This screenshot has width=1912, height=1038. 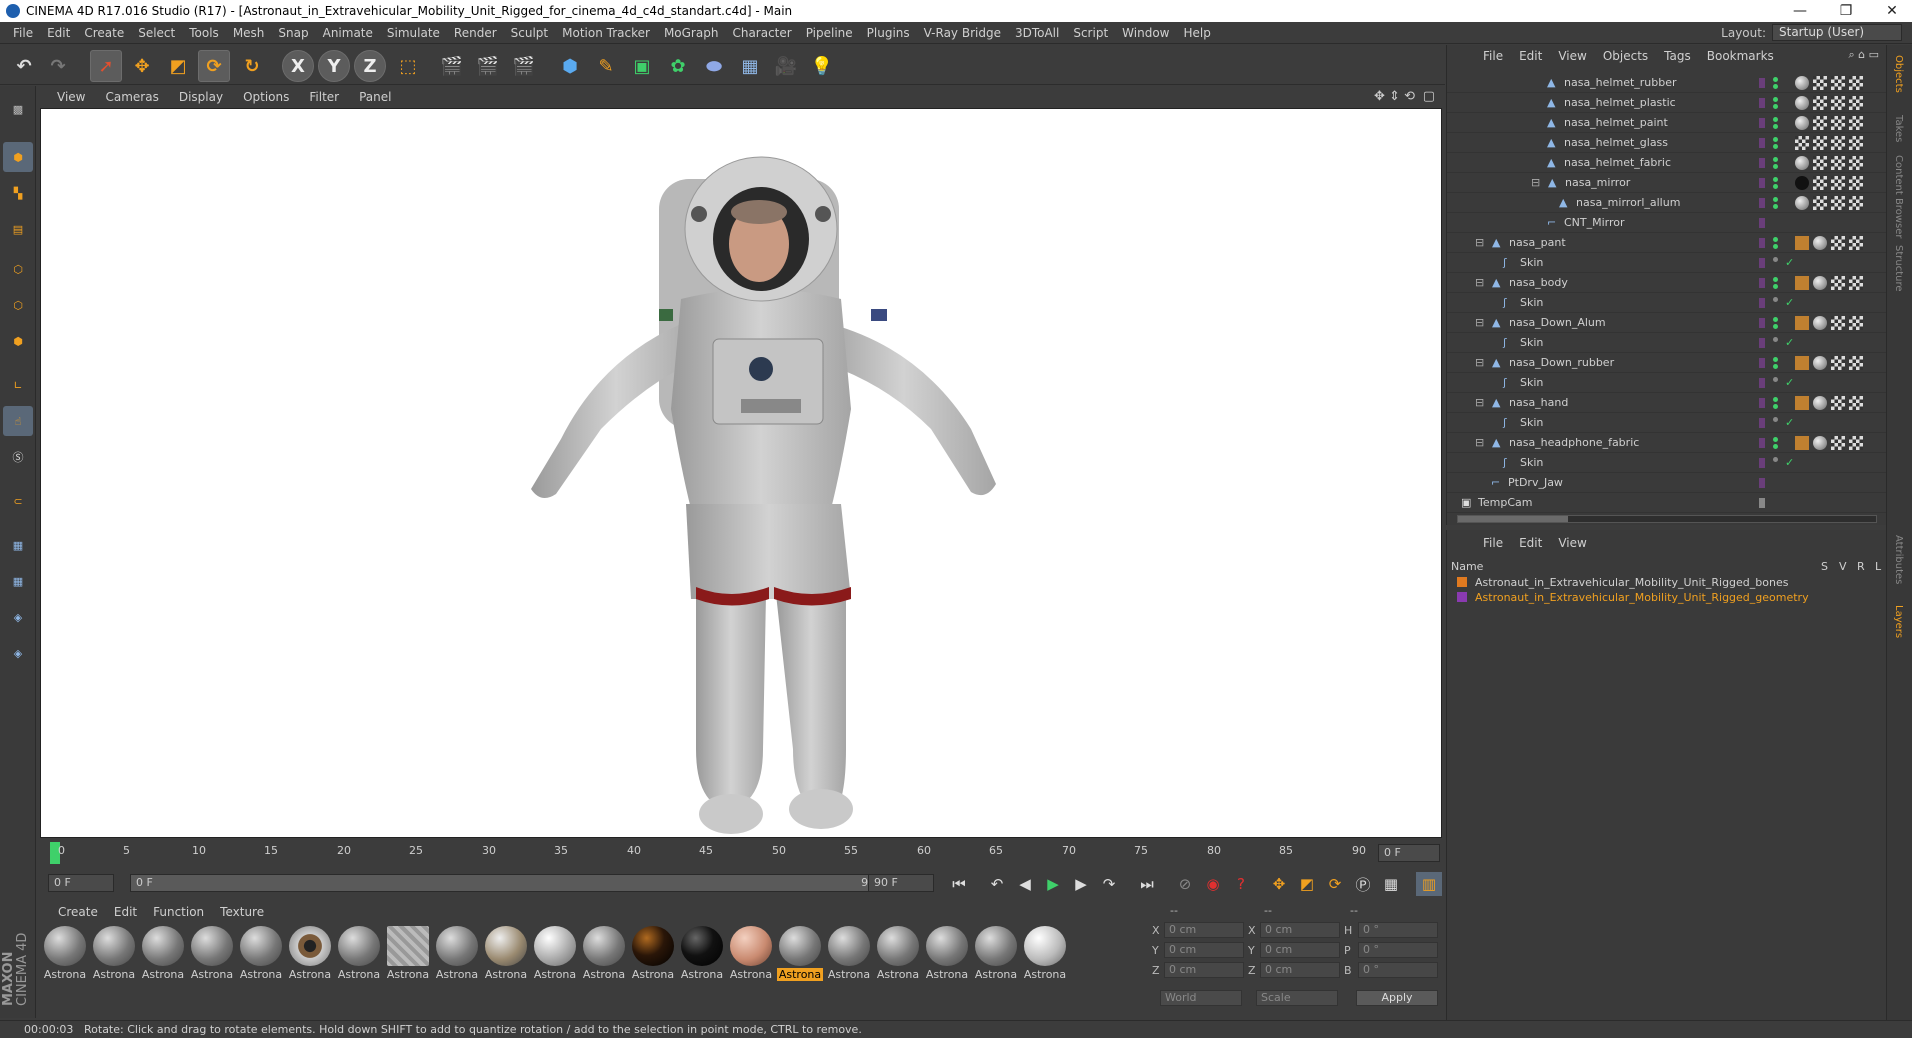 I want to click on objects-menu-edit: Edit, so click(x=1530, y=56).